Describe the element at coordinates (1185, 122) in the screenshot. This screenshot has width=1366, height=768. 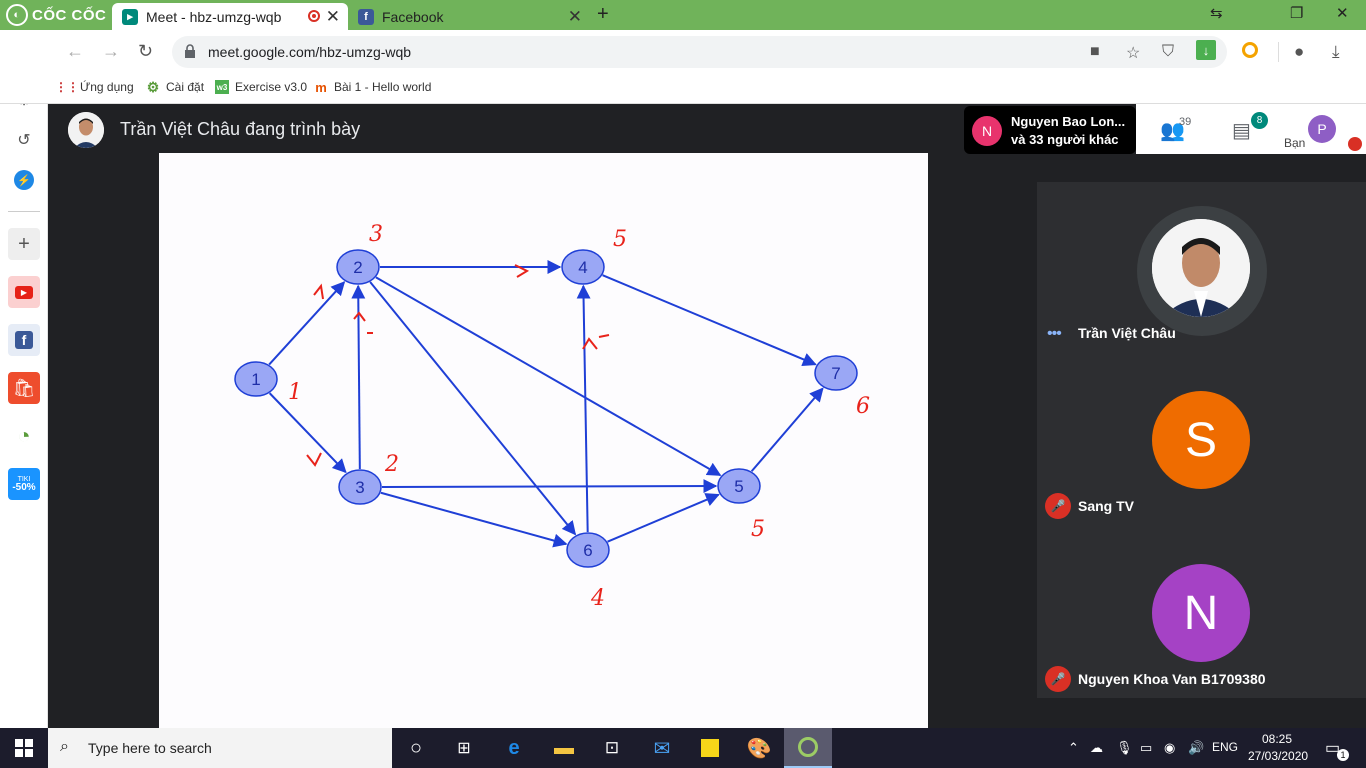
I see `people-count: 39` at that location.